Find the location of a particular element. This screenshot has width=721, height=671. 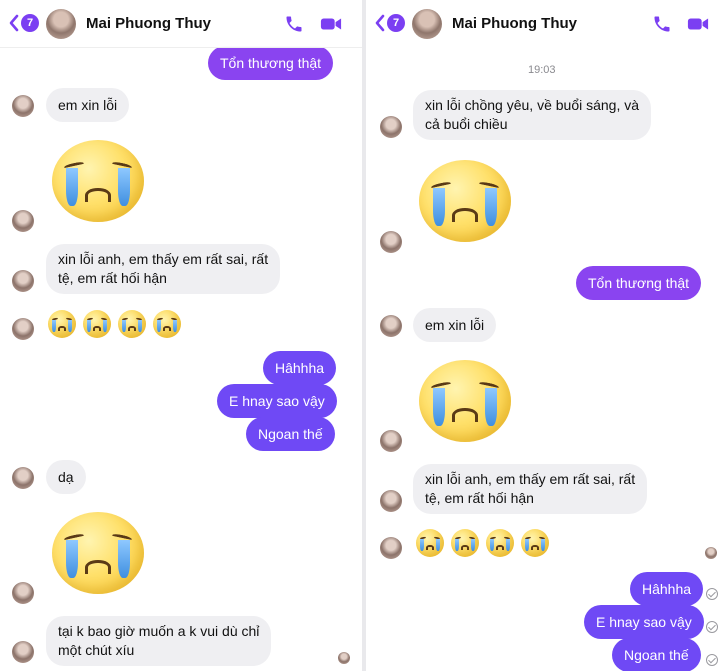

message-timestamp: 19:03 is located at coordinates (542, 70).